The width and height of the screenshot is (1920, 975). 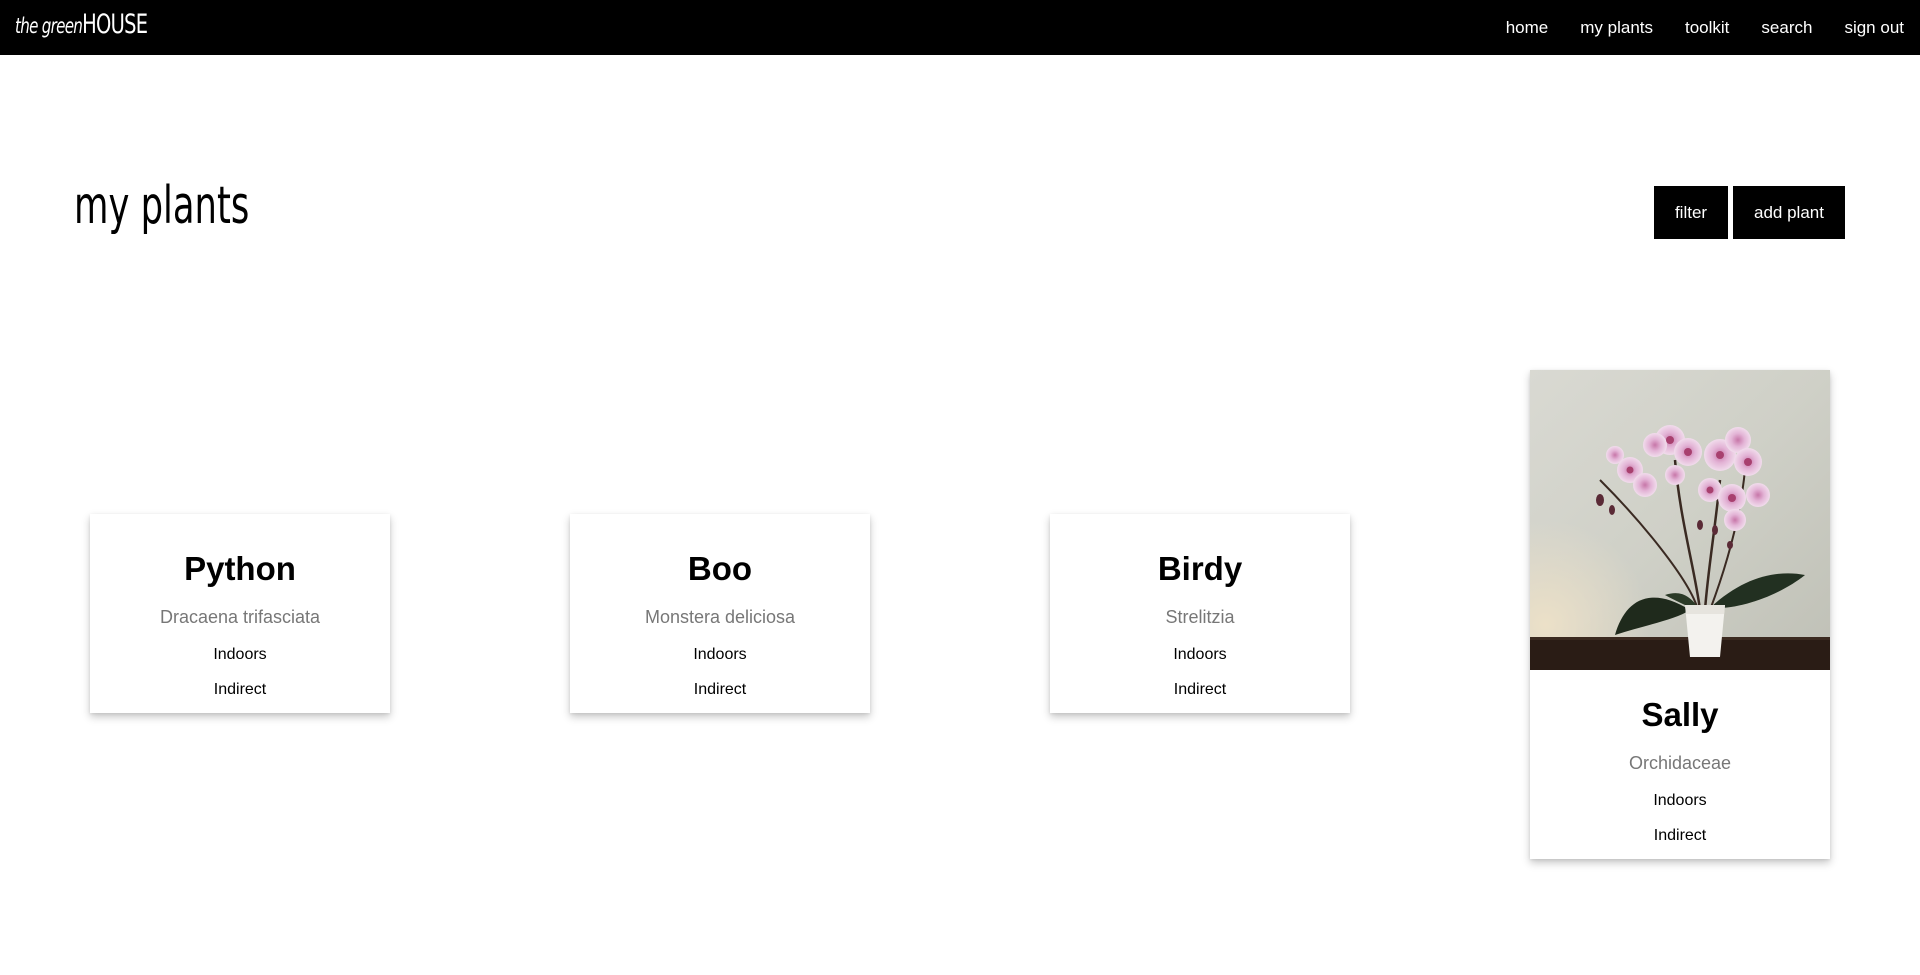 I want to click on plant-card: Birdy Strelitzia Indoors Indirect, so click(x=1200, y=613).